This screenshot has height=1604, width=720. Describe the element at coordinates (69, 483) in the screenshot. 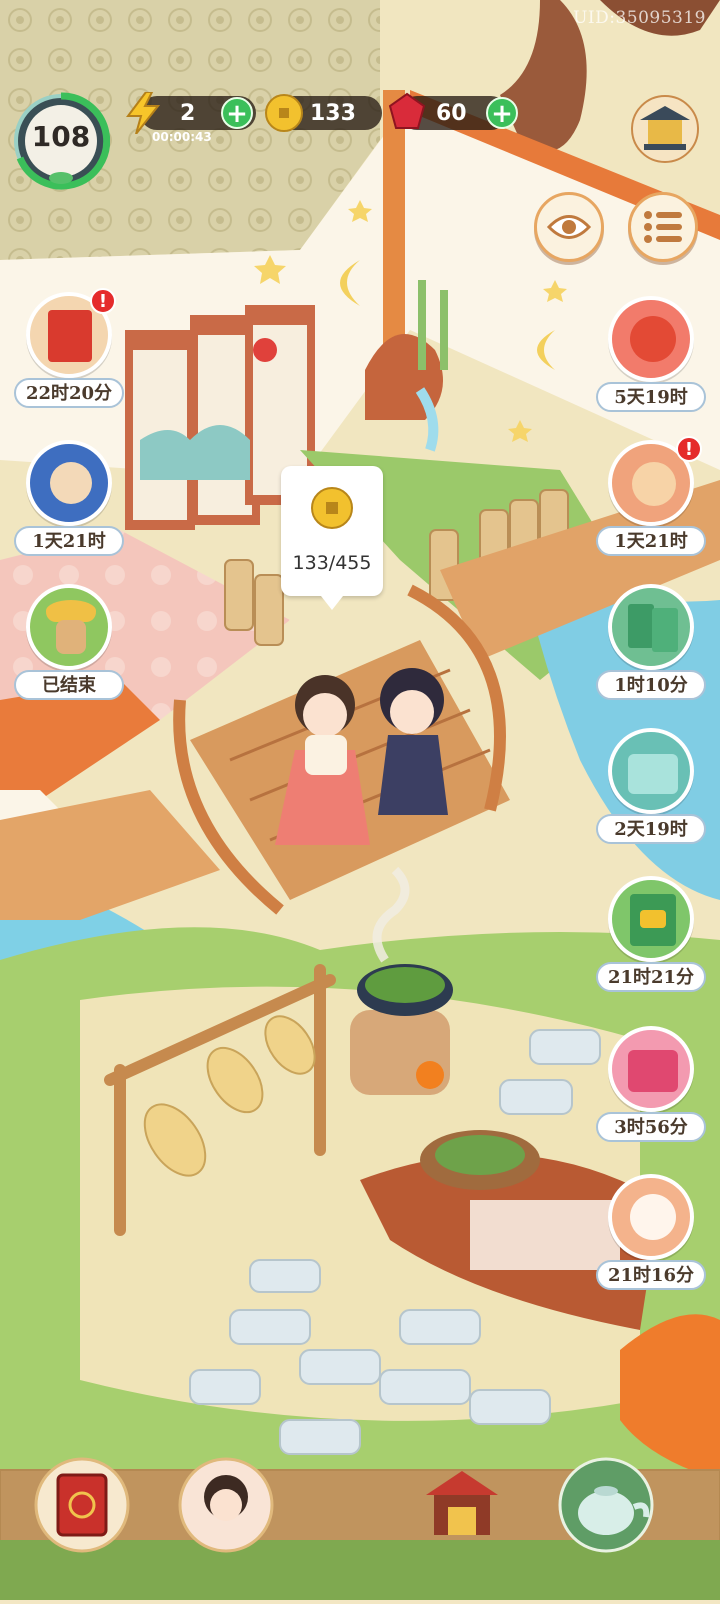

I see `cat-fan-icon` at that location.